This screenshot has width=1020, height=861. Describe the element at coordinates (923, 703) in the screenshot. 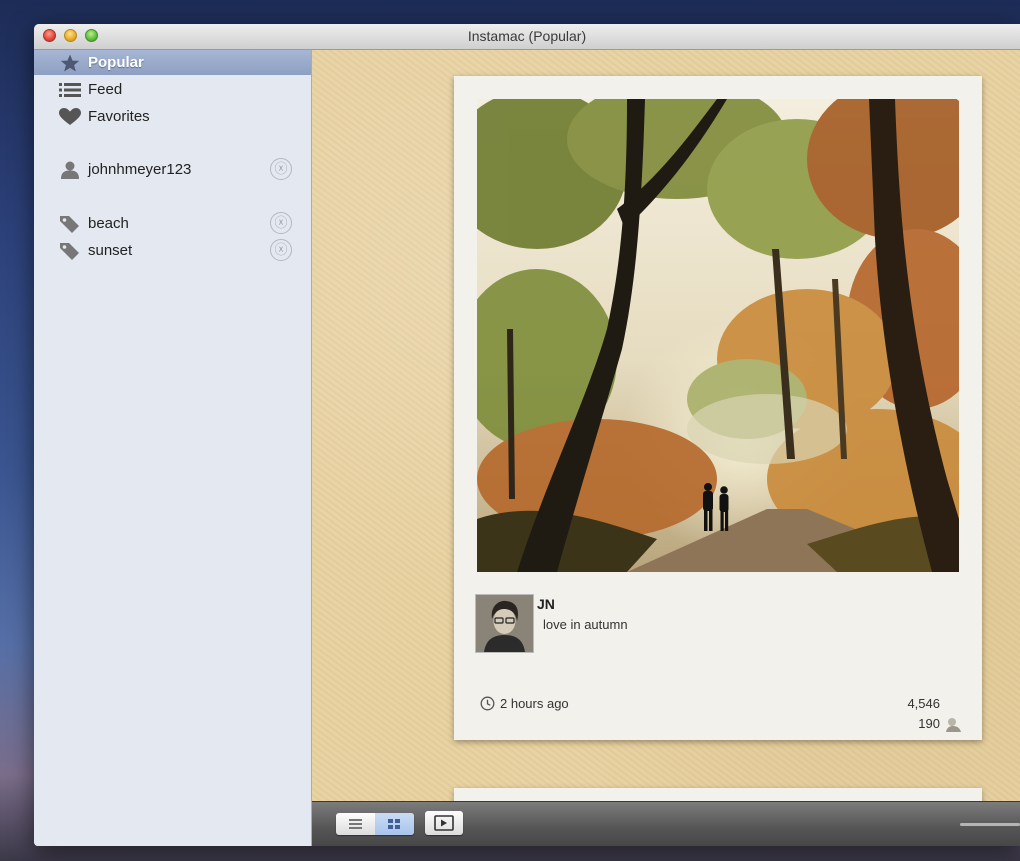

I see `likes-count: 4,546` at that location.